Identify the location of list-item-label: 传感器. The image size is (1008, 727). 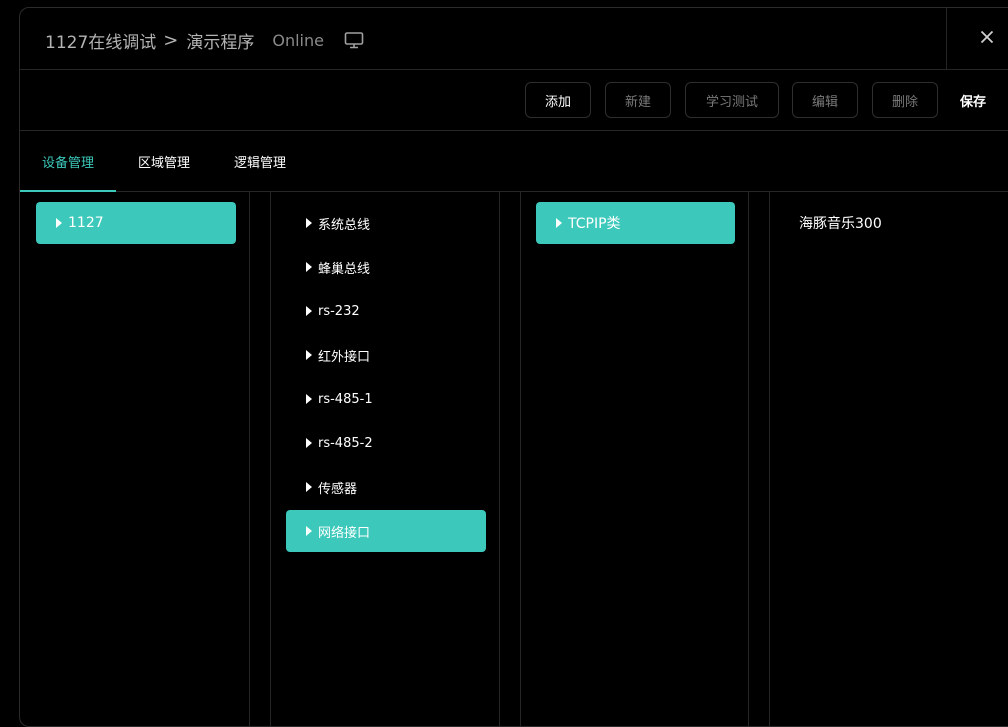
(338, 489).